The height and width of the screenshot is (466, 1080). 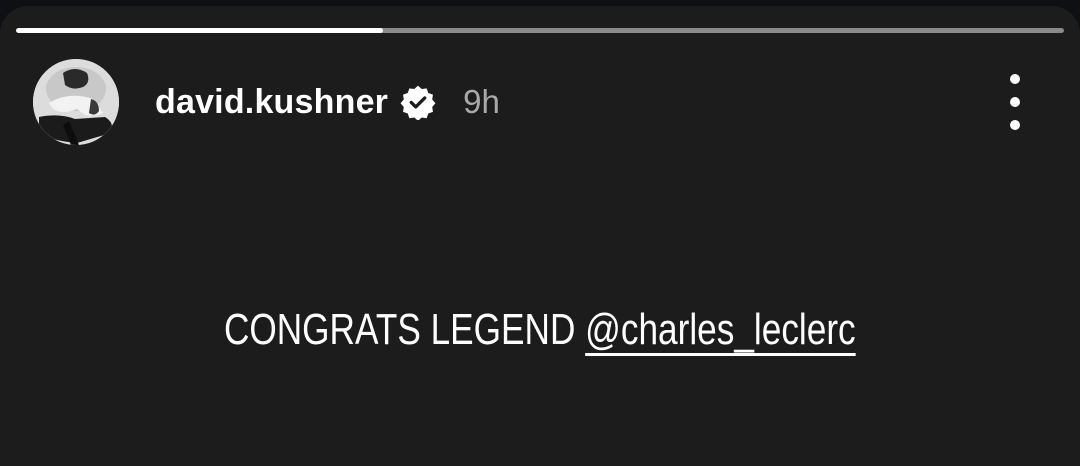 What do you see at coordinates (405, 329) in the screenshot?
I see `caption-text: CONGRATS LEGEND` at bounding box center [405, 329].